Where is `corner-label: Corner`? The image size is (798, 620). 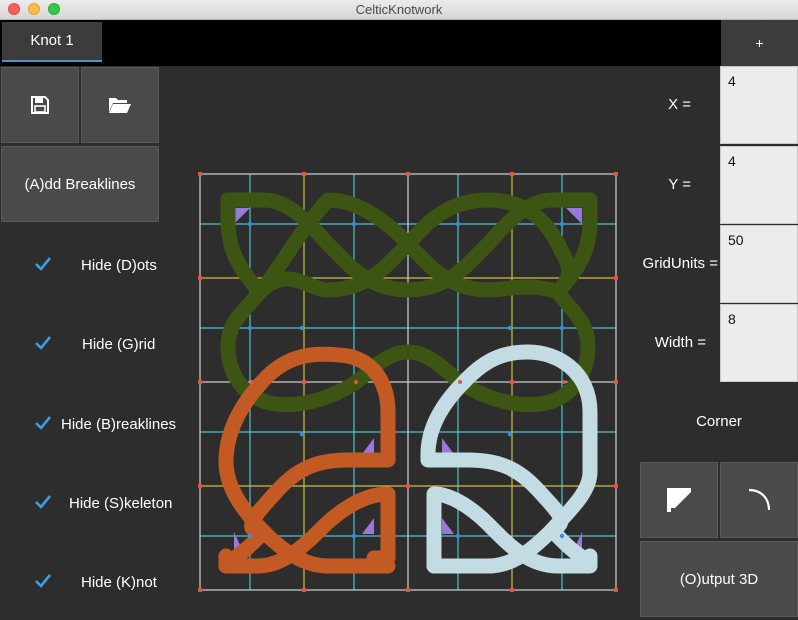 corner-label: Corner is located at coordinates (719, 421).